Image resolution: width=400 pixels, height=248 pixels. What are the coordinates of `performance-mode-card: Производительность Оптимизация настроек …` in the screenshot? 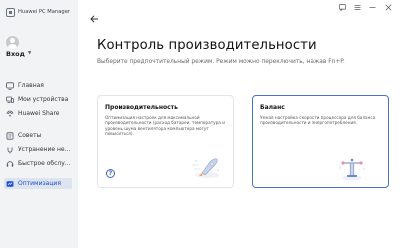 It's located at (165, 141).